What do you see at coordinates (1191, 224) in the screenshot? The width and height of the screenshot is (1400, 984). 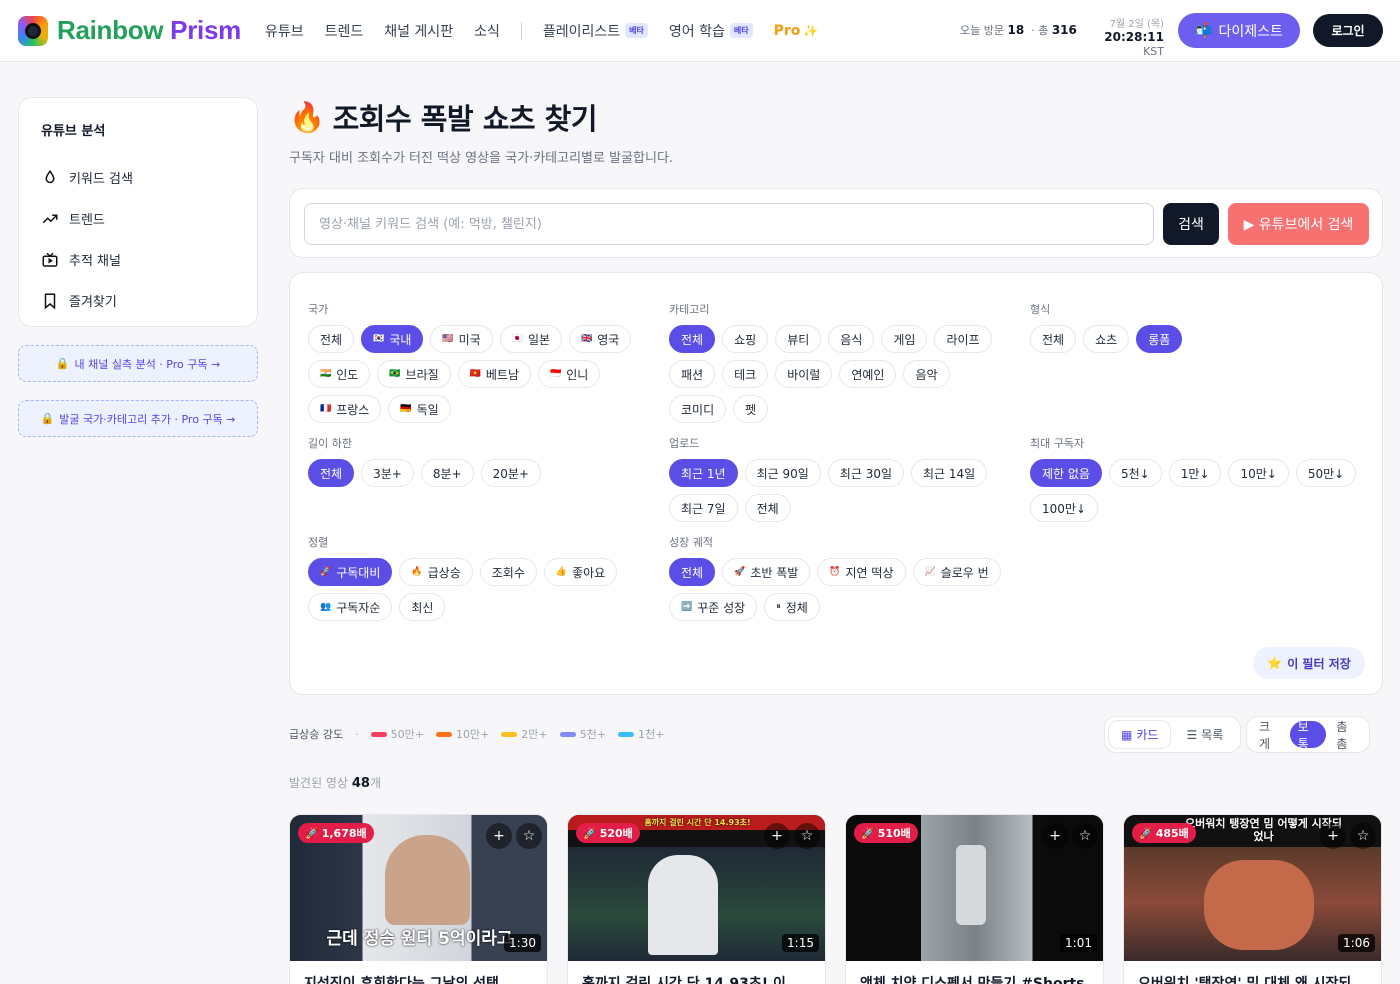 I see `search-button: 검색` at bounding box center [1191, 224].